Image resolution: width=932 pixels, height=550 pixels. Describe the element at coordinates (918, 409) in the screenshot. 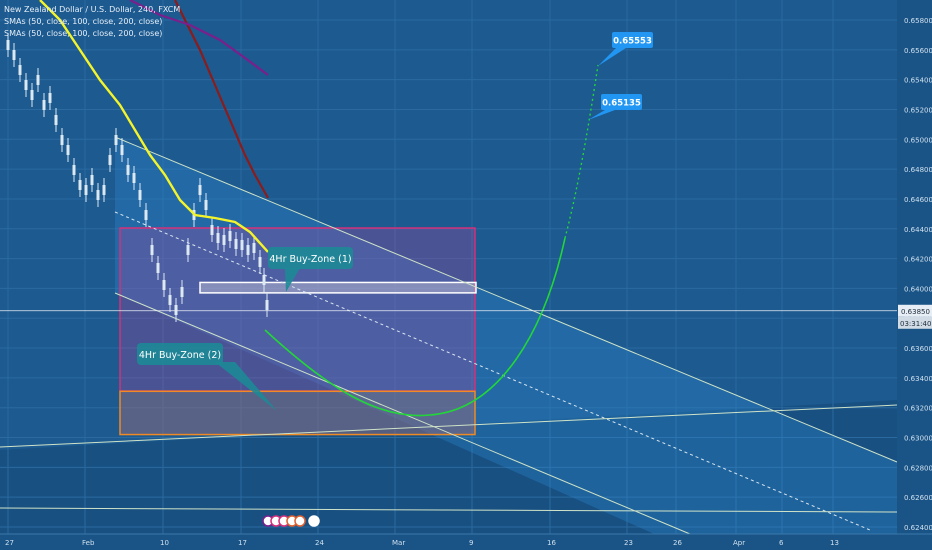

I see `y-tick-label: 0.63200` at that location.